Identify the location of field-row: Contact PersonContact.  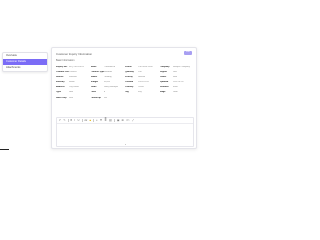
(72, 71).